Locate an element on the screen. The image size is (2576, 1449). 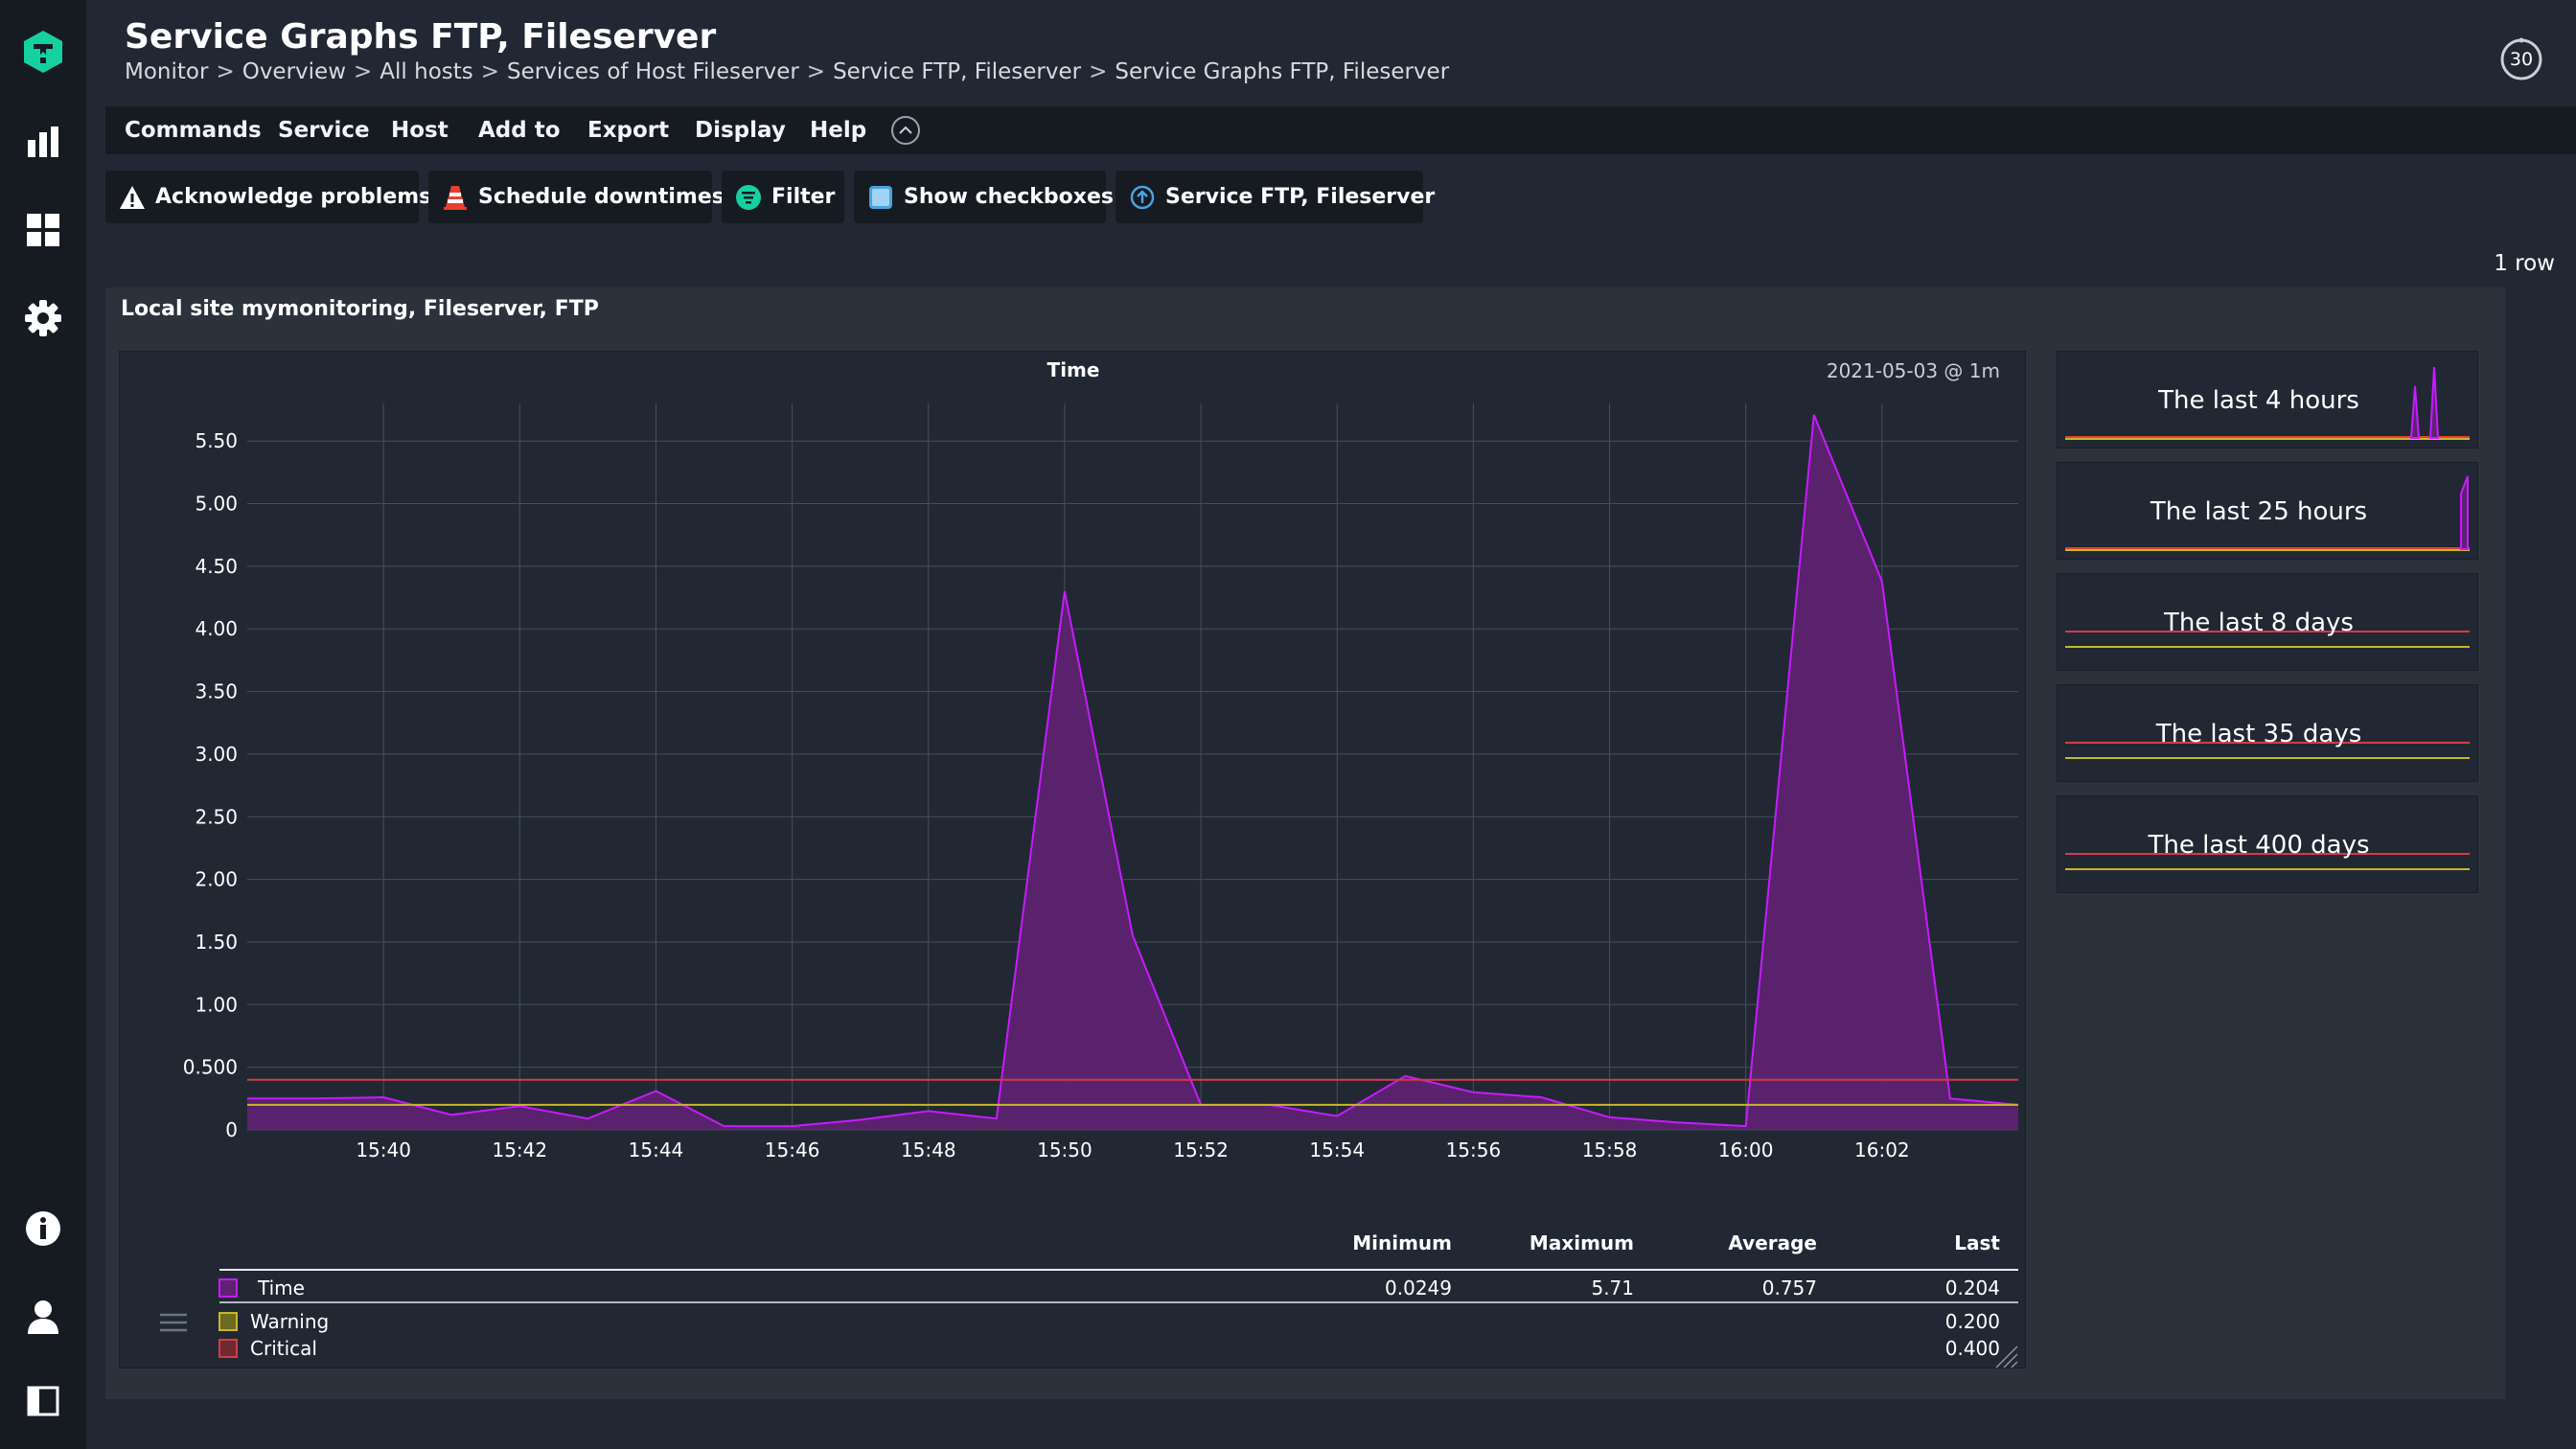
y-tick-label: 0.500 is located at coordinates (210, 1067).